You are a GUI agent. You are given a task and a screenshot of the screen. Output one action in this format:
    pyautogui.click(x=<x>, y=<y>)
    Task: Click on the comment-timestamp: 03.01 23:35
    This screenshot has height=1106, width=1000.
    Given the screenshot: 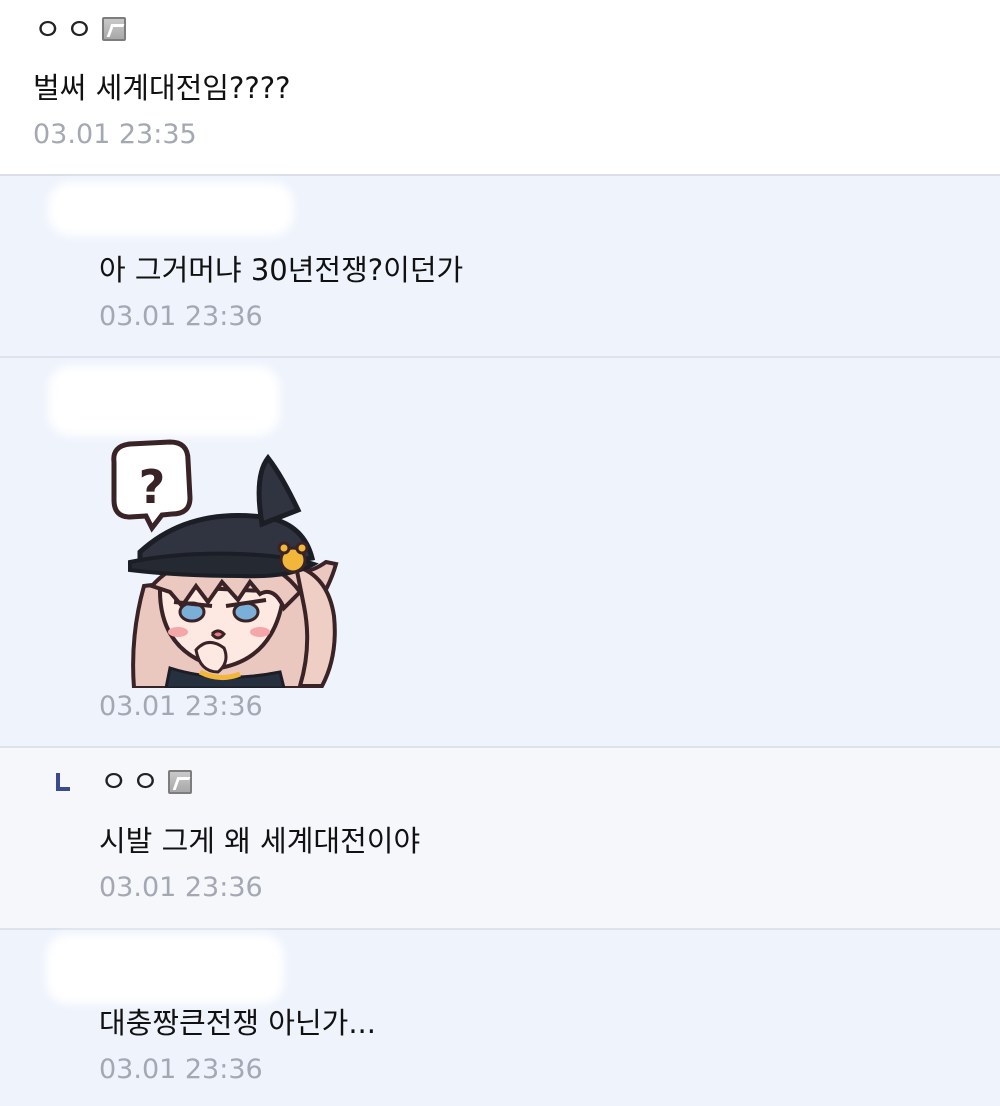 What is the action you would take?
    pyautogui.click(x=115, y=134)
    